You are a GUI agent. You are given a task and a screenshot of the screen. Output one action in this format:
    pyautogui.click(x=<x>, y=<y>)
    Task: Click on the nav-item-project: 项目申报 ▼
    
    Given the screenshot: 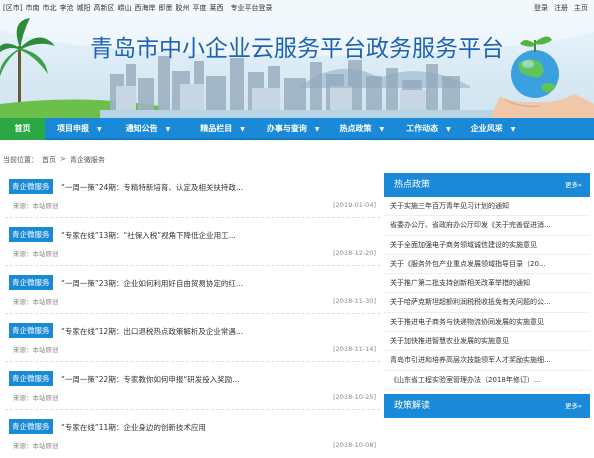 What is the action you would take?
    pyautogui.click(x=78, y=129)
    